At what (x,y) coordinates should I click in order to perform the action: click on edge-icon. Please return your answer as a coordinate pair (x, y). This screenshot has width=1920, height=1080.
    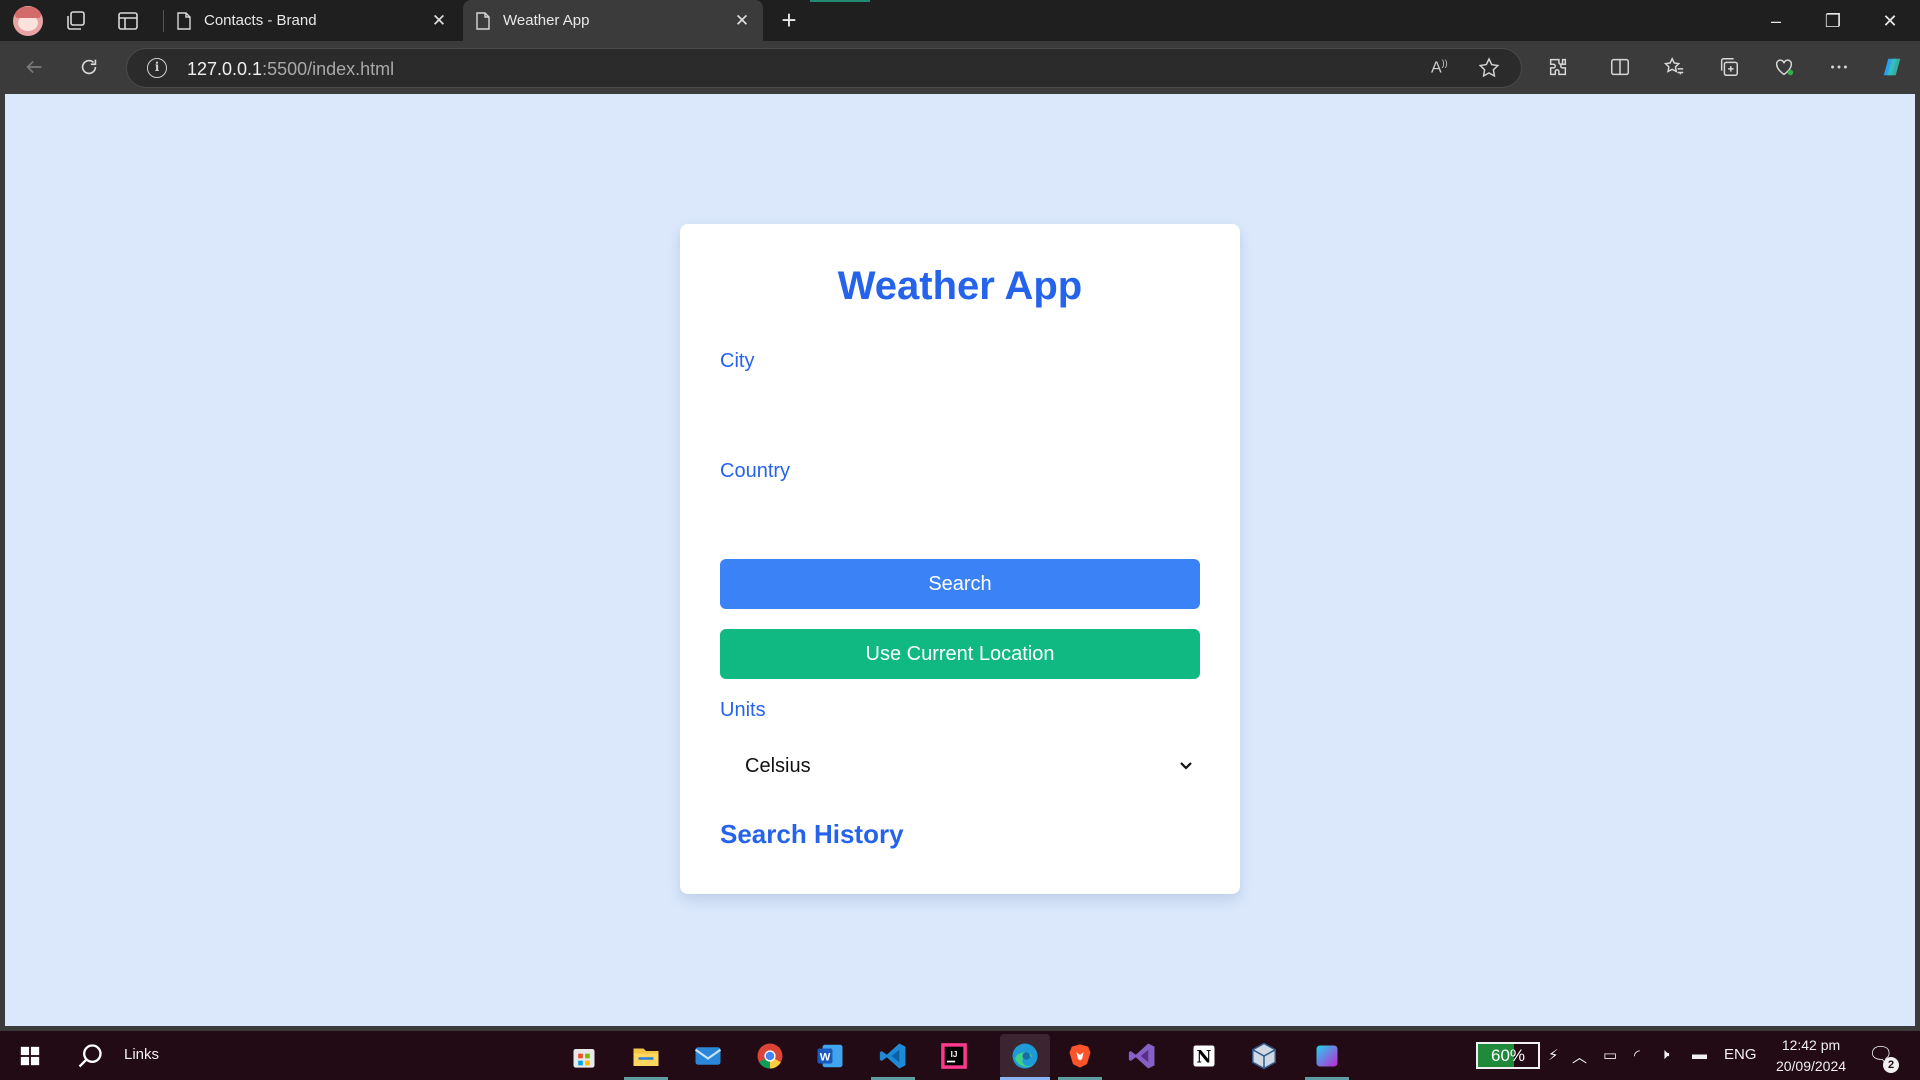
    Looking at the image, I should click on (1025, 1056).